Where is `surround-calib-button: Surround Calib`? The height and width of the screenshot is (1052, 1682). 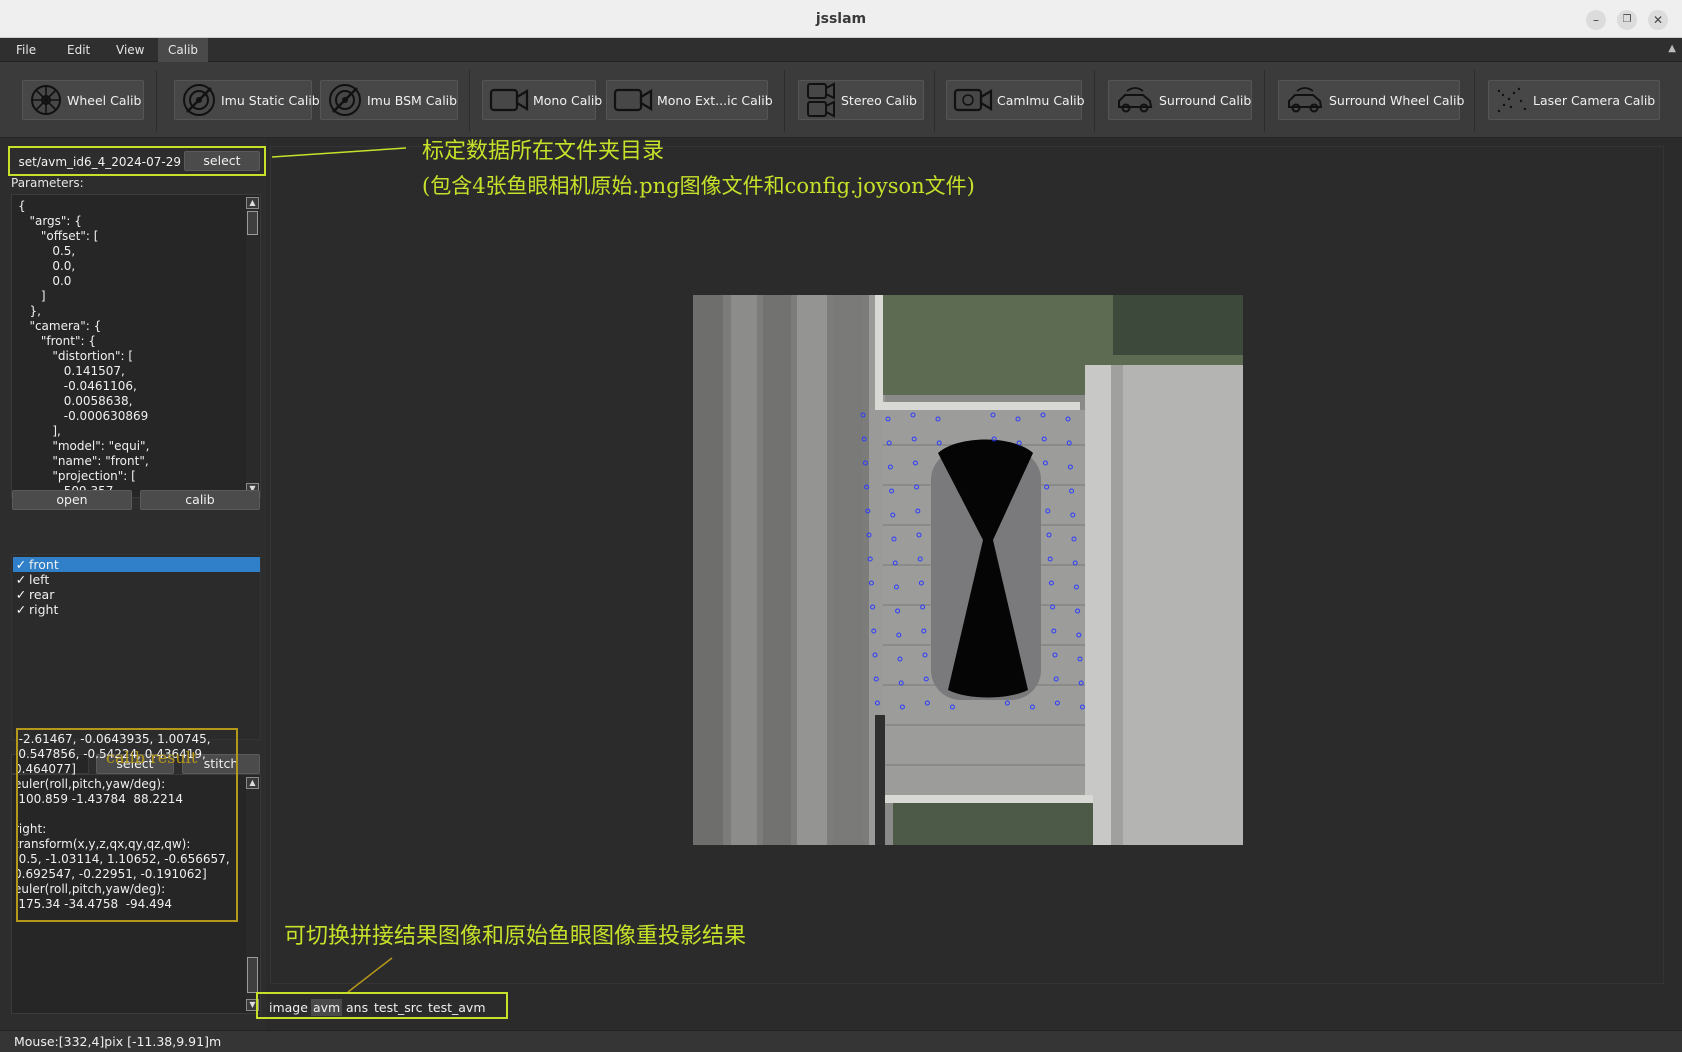
surround-calib-button: Surround Calib is located at coordinates (1180, 100).